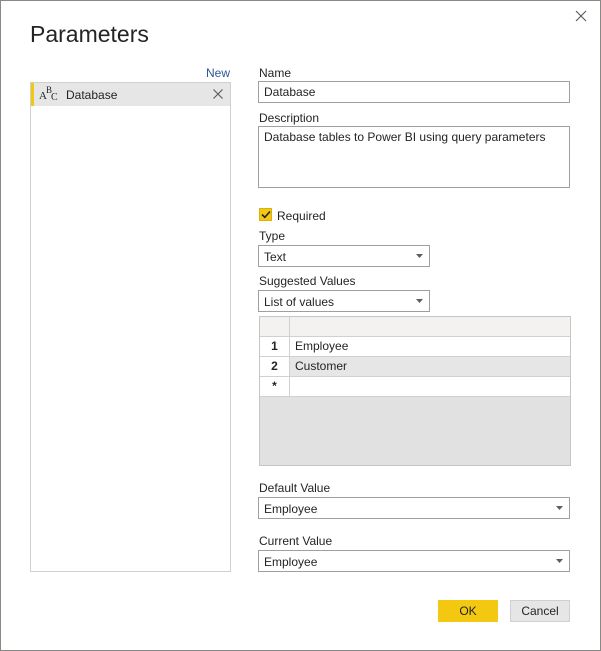 Image resolution: width=601 pixels, height=651 pixels. What do you see at coordinates (130, 94) in the screenshot?
I see `parameter-item-database: A B C Database` at bounding box center [130, 94].